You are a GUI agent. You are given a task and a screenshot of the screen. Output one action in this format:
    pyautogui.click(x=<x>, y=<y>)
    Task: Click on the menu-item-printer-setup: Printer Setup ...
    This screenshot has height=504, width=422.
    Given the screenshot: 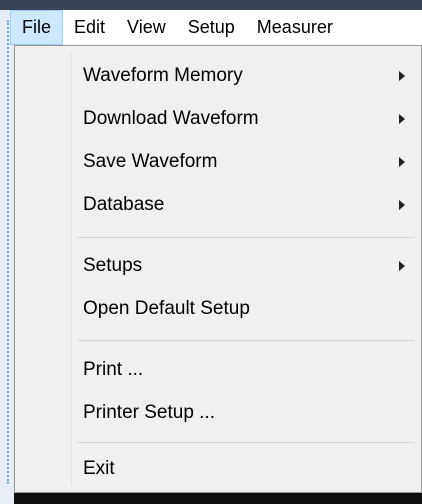 What is the action you would take?
    pyautogui.click(x=249, y=413)
    